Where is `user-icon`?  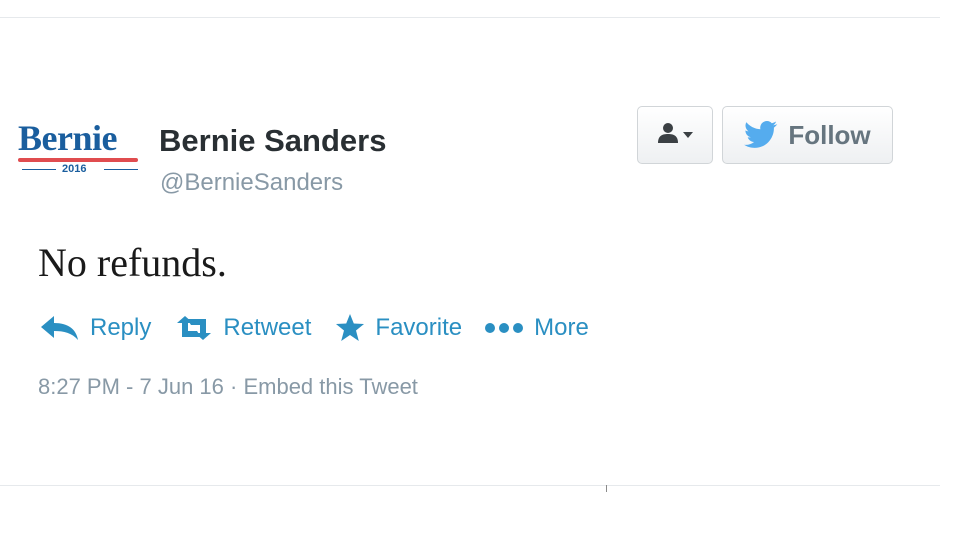
user-icon is located at coordinates (668, 135).